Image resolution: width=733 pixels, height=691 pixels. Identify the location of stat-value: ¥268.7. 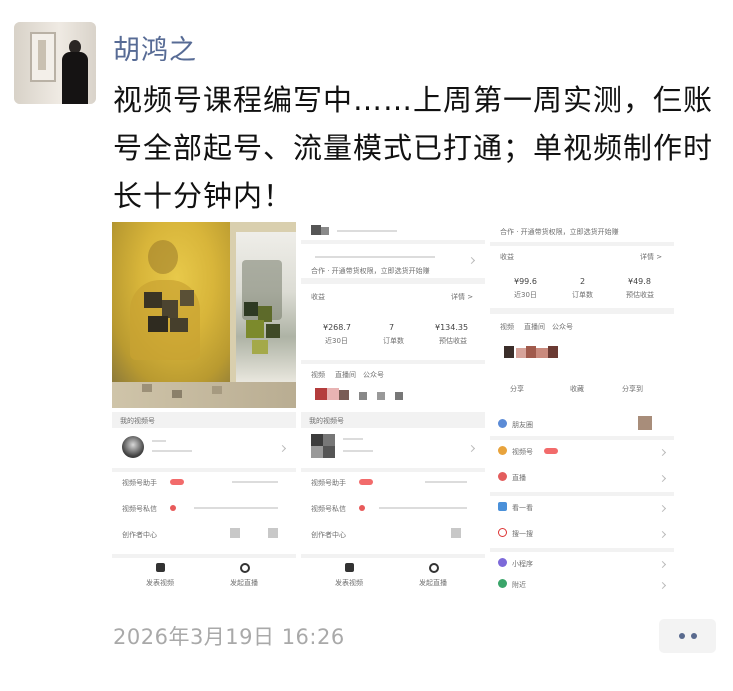
(337, 327).